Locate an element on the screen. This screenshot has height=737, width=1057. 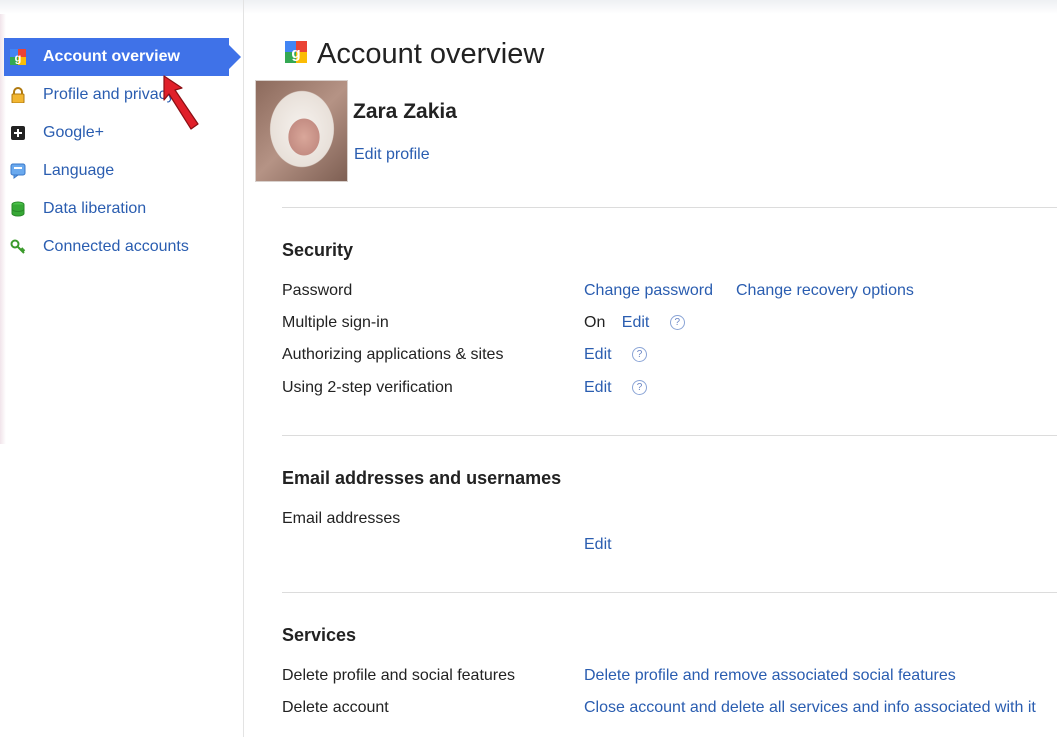
page-title: Account overview is located at coordinates (431, 54).